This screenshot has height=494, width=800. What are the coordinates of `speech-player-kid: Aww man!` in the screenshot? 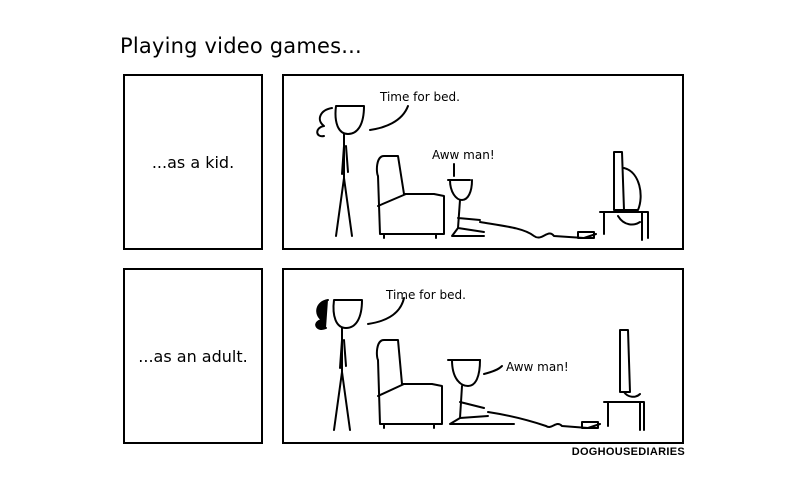 It's located at (463, 155).